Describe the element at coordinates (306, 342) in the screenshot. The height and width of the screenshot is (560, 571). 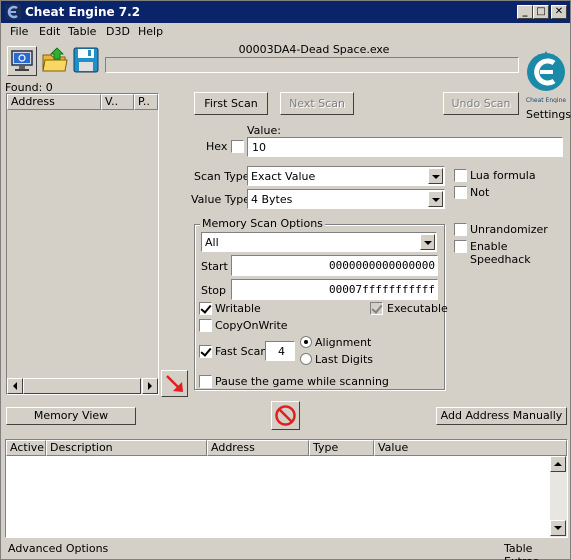
I see `alignment-radio` at that location.